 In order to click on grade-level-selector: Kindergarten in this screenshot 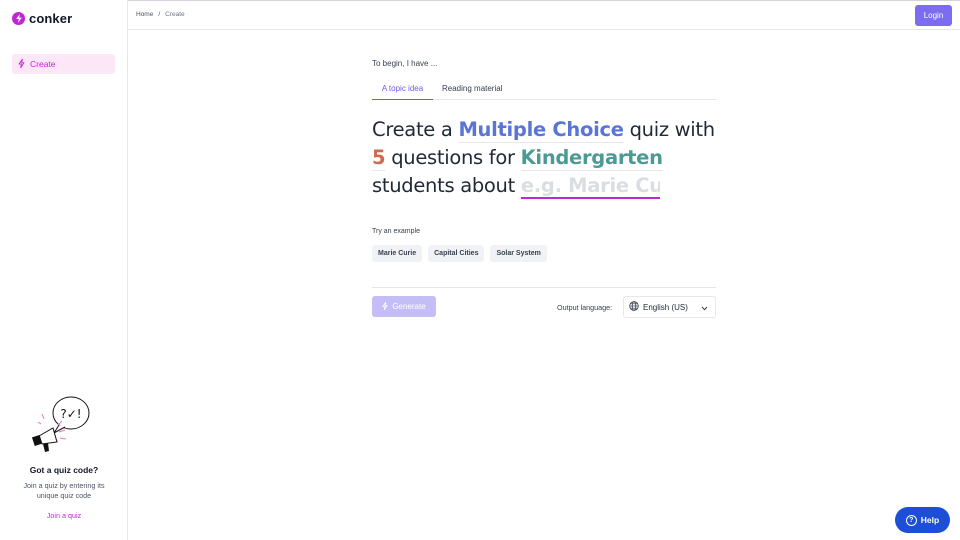, I will do `click(591, 158)`.